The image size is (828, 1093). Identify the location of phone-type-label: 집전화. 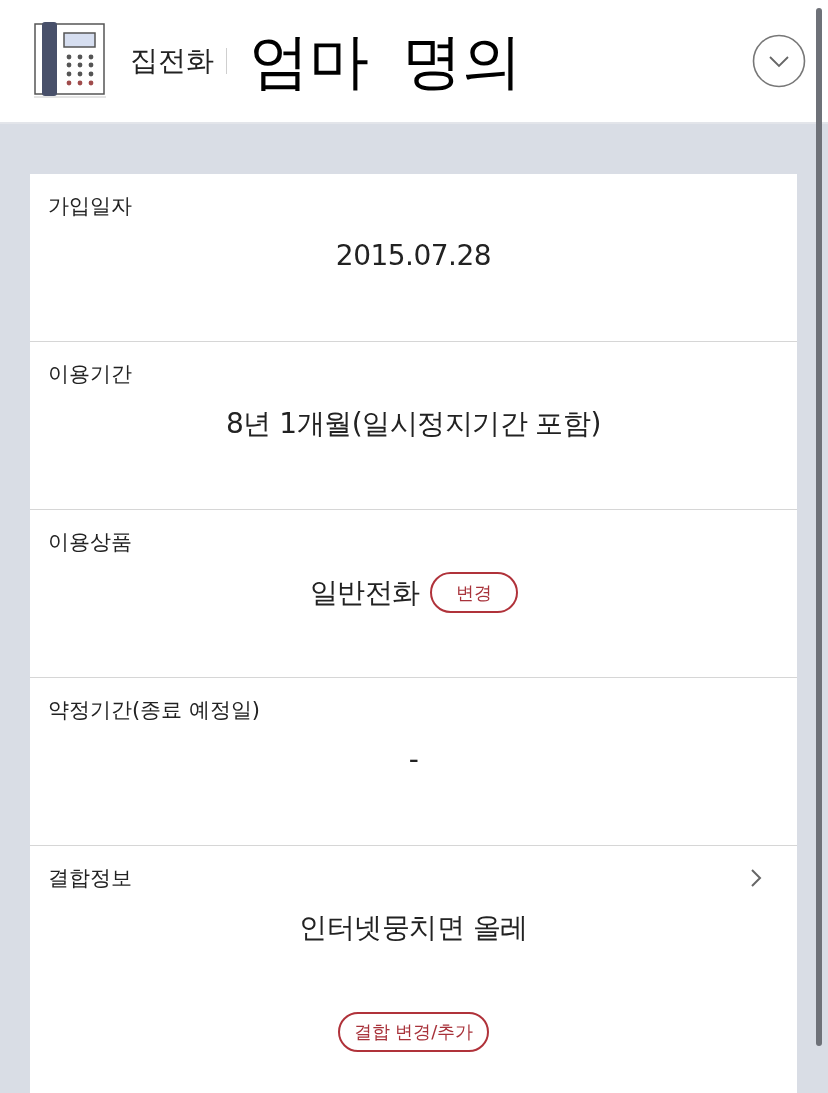
(172, 61).